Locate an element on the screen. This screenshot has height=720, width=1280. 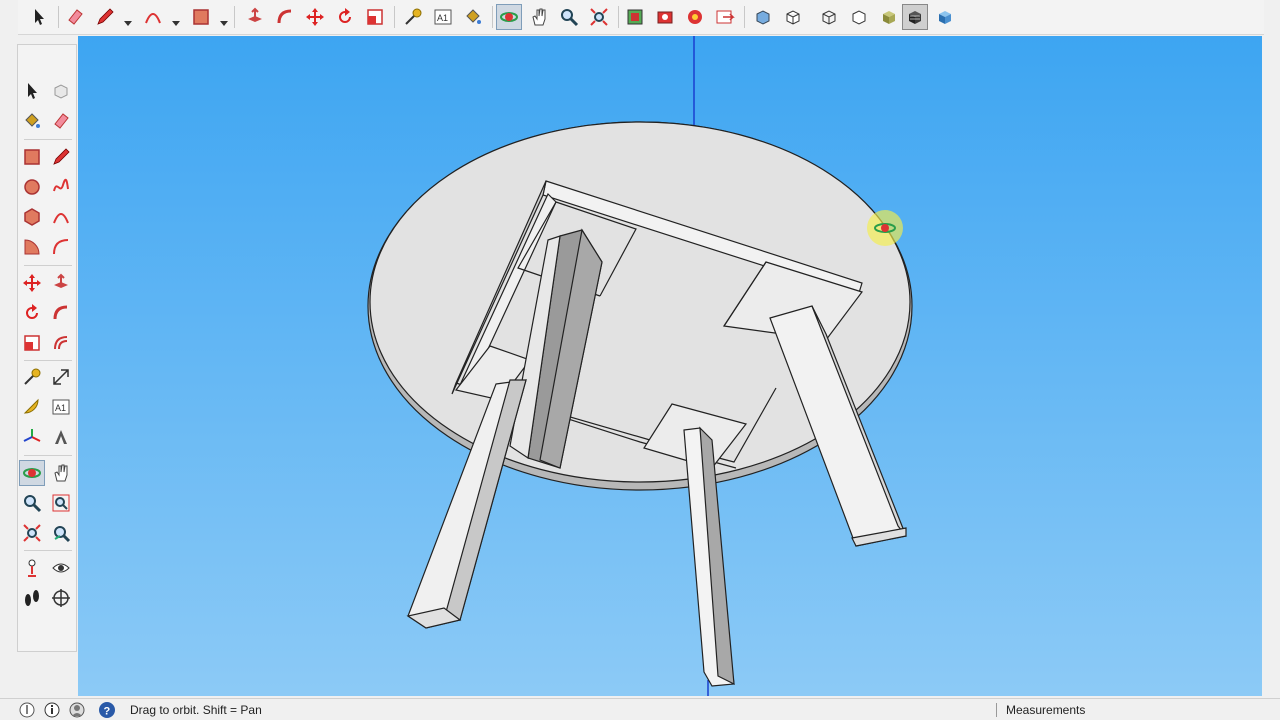
make-component-button is located at coordinates (61, 91).